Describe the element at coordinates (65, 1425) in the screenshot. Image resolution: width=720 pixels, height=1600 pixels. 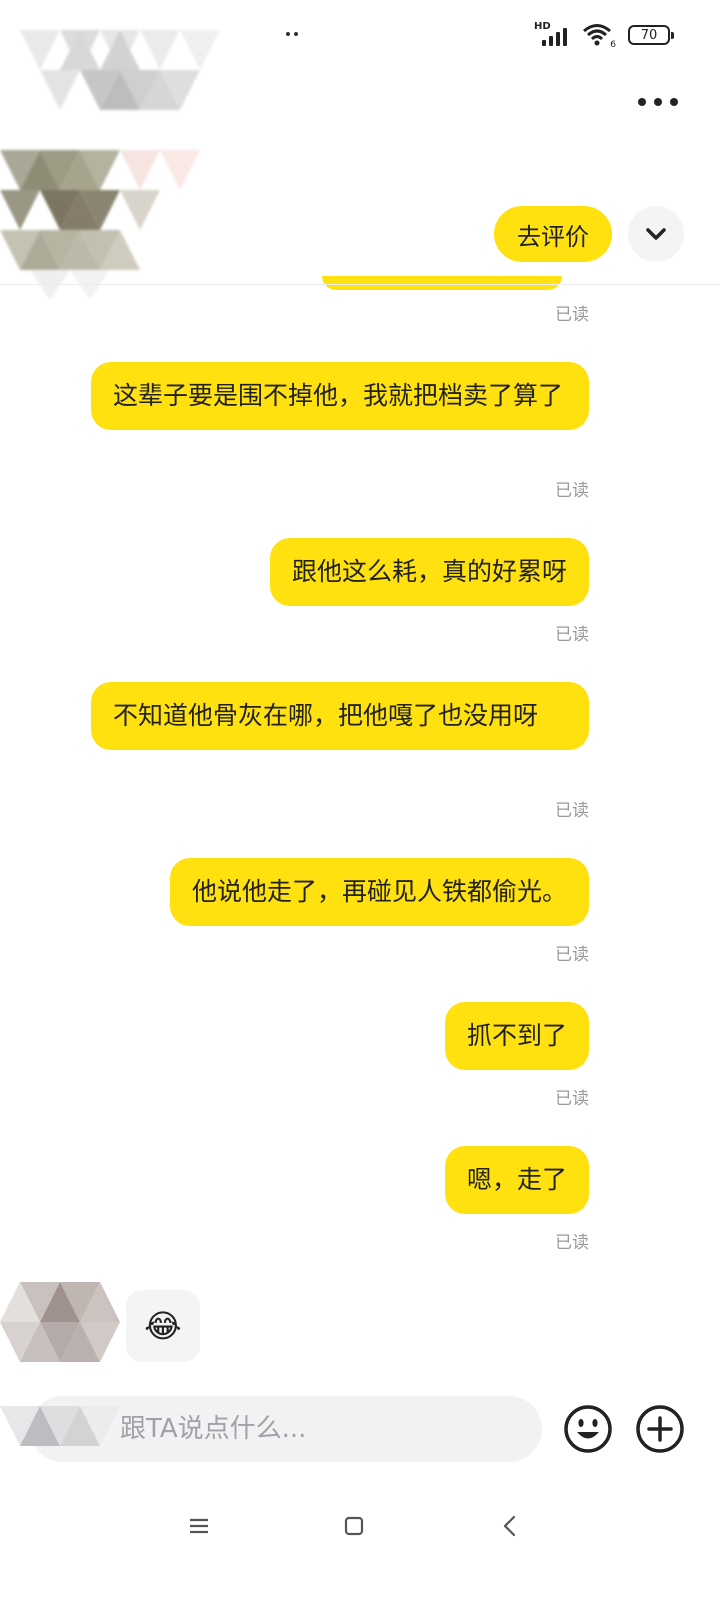
I see `input-left-blurred` at that location.